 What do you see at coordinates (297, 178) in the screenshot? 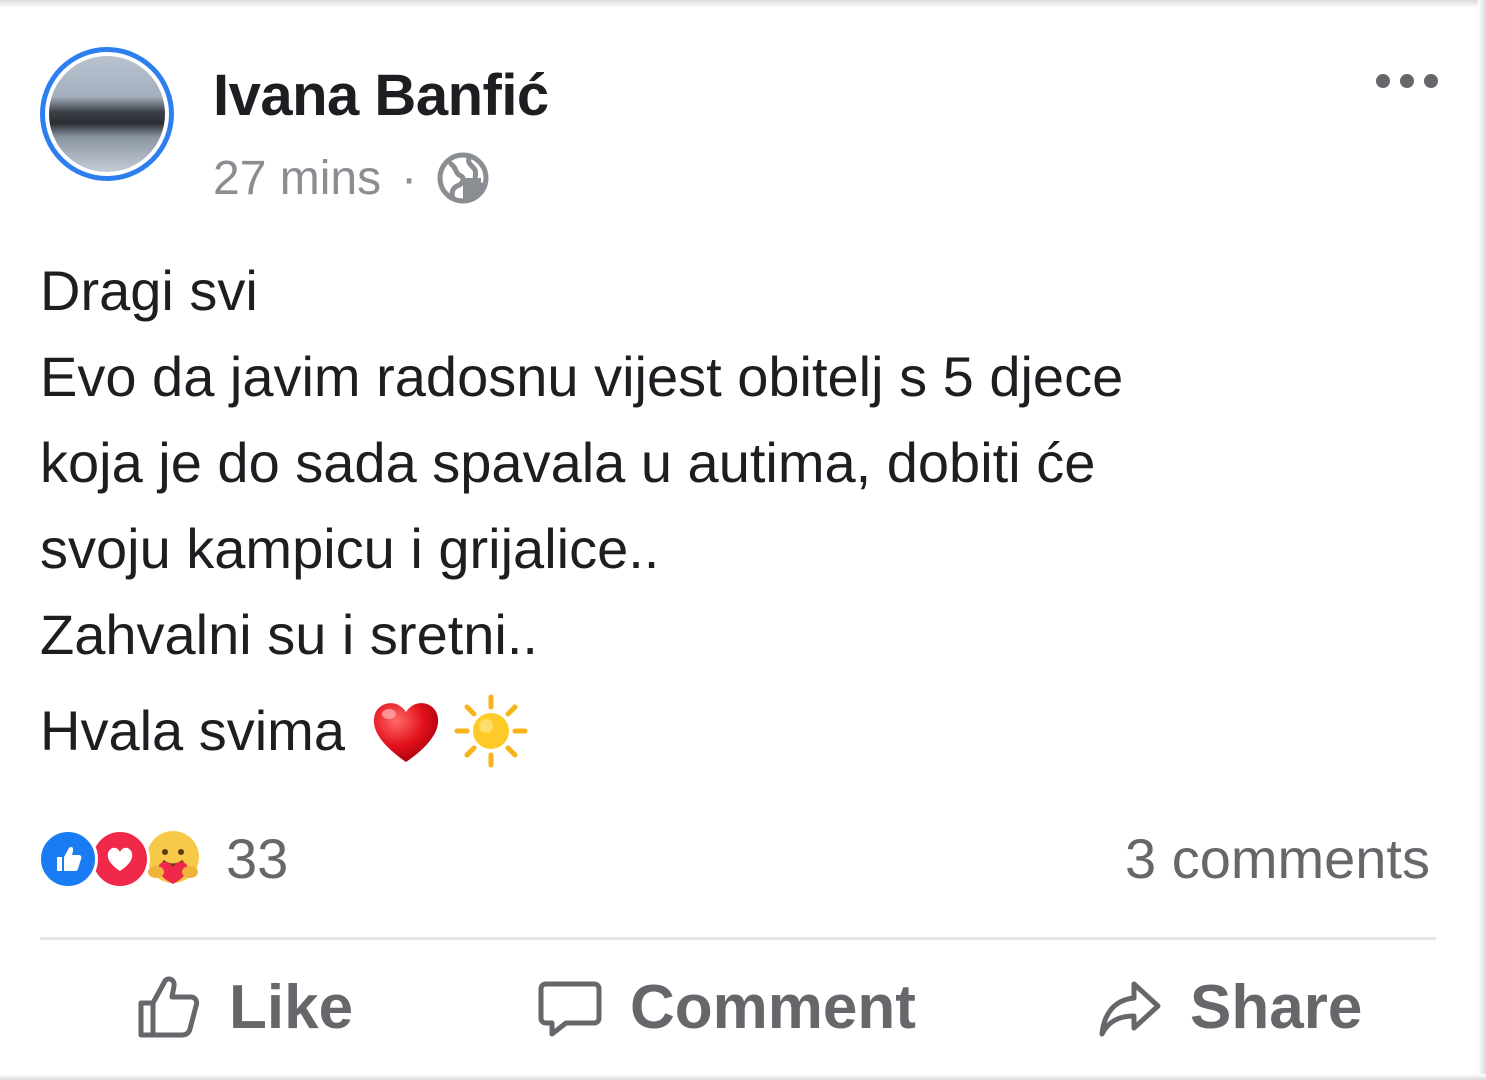
I see `post-time: 27 mins` at bounding box center [297, 178].